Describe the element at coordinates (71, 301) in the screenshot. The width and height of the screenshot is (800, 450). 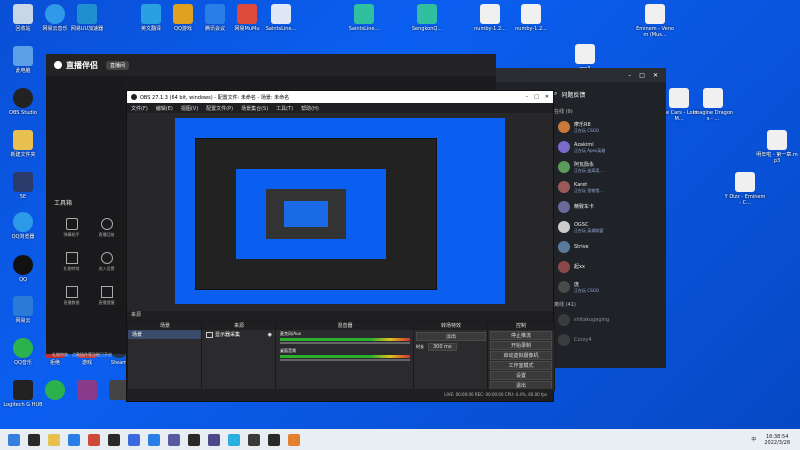
I see `tool-data: 直播数据` at that location.